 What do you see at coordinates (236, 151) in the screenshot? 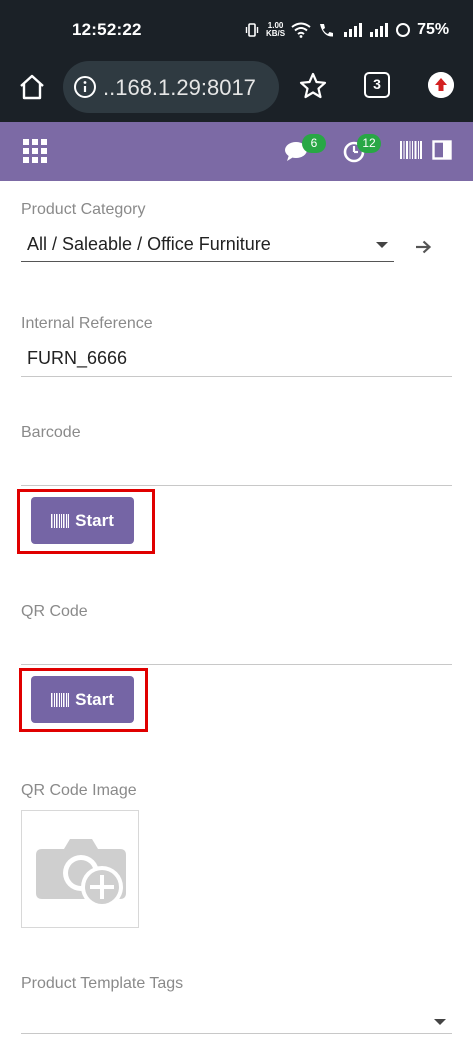
I see `app-navbar: 6 12` at bounding box center [236, 151].